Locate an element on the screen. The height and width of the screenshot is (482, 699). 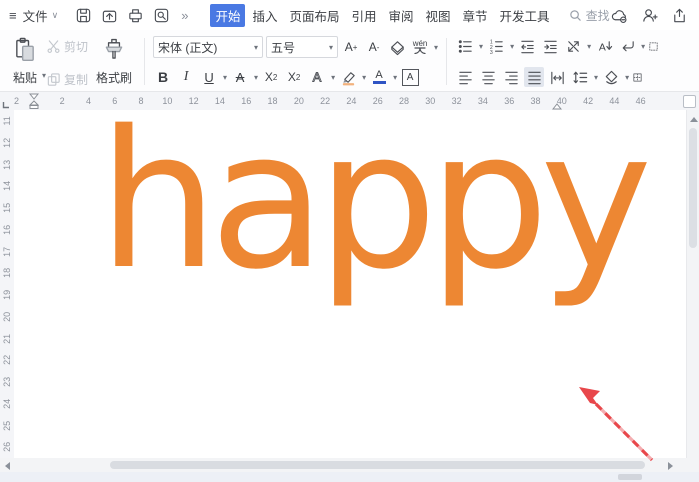
copy-button: 复制 is located at coordinates (67, 79).